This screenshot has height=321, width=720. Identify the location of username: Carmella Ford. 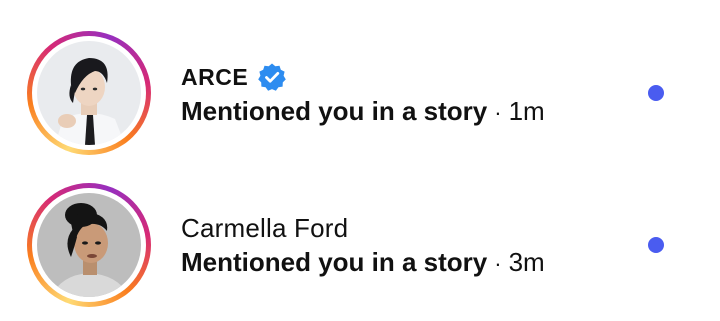
(264, 228).